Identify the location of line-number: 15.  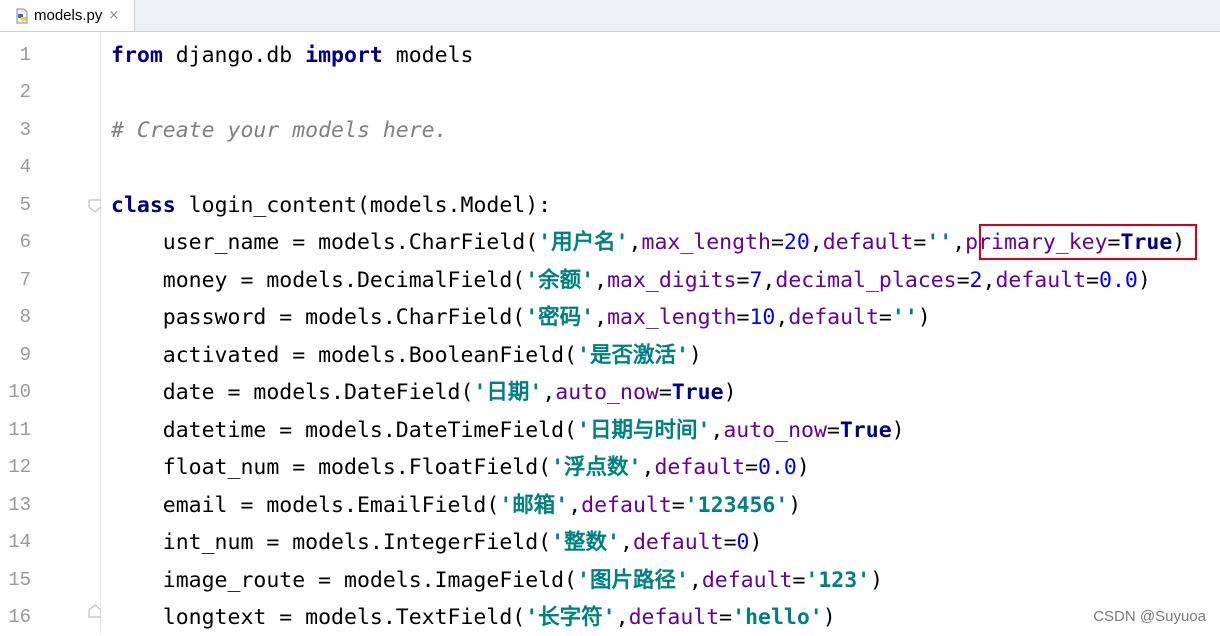
(19, 580).